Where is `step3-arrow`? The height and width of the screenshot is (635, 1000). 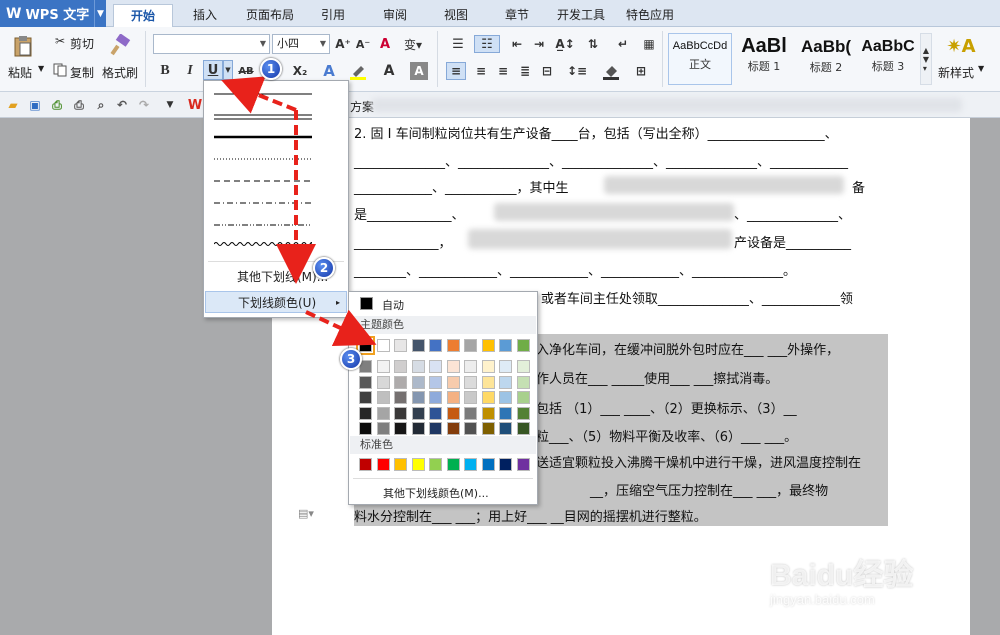 step3-arrow is located at coordinates (341, 328).